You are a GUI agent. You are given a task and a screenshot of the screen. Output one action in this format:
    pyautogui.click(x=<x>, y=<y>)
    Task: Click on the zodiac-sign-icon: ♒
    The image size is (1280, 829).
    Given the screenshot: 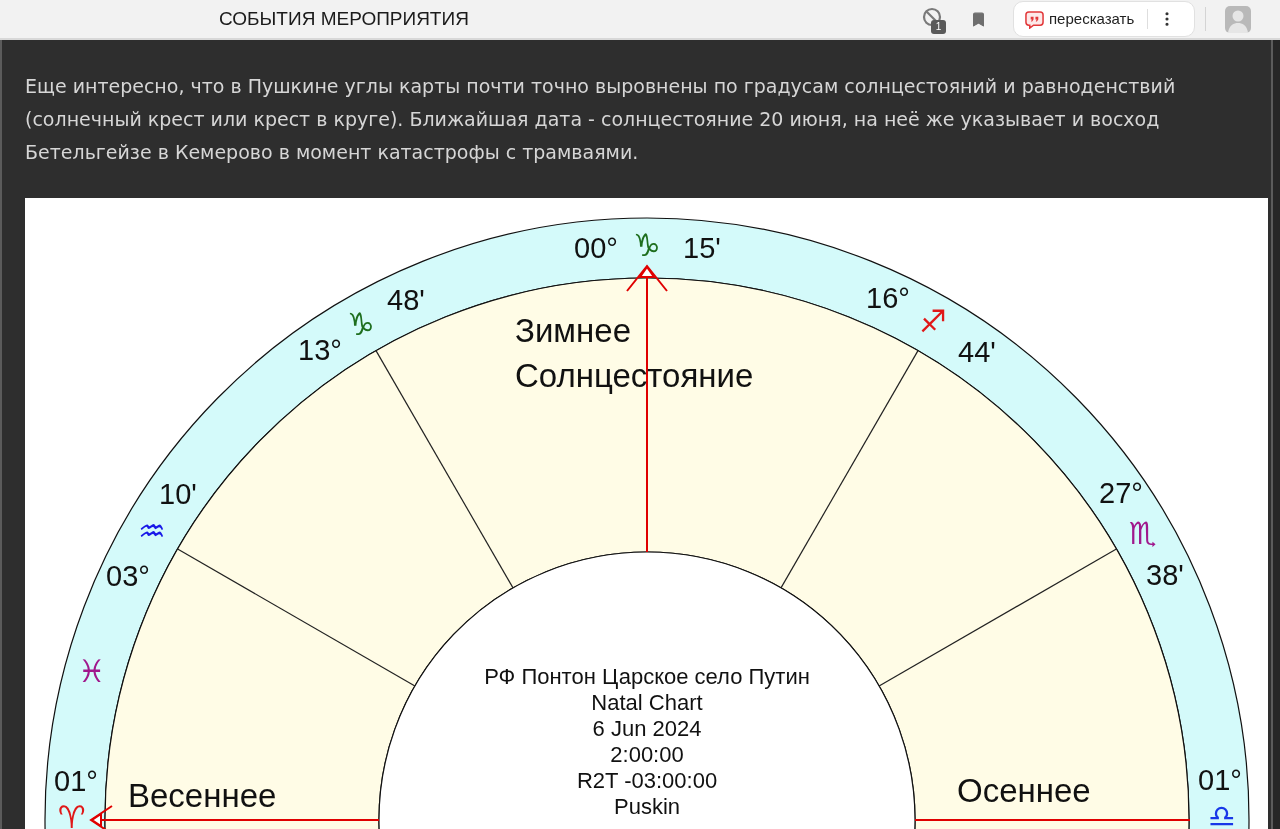 What is the action you would take?
    pyautogui.click(x=152, y=531)
    